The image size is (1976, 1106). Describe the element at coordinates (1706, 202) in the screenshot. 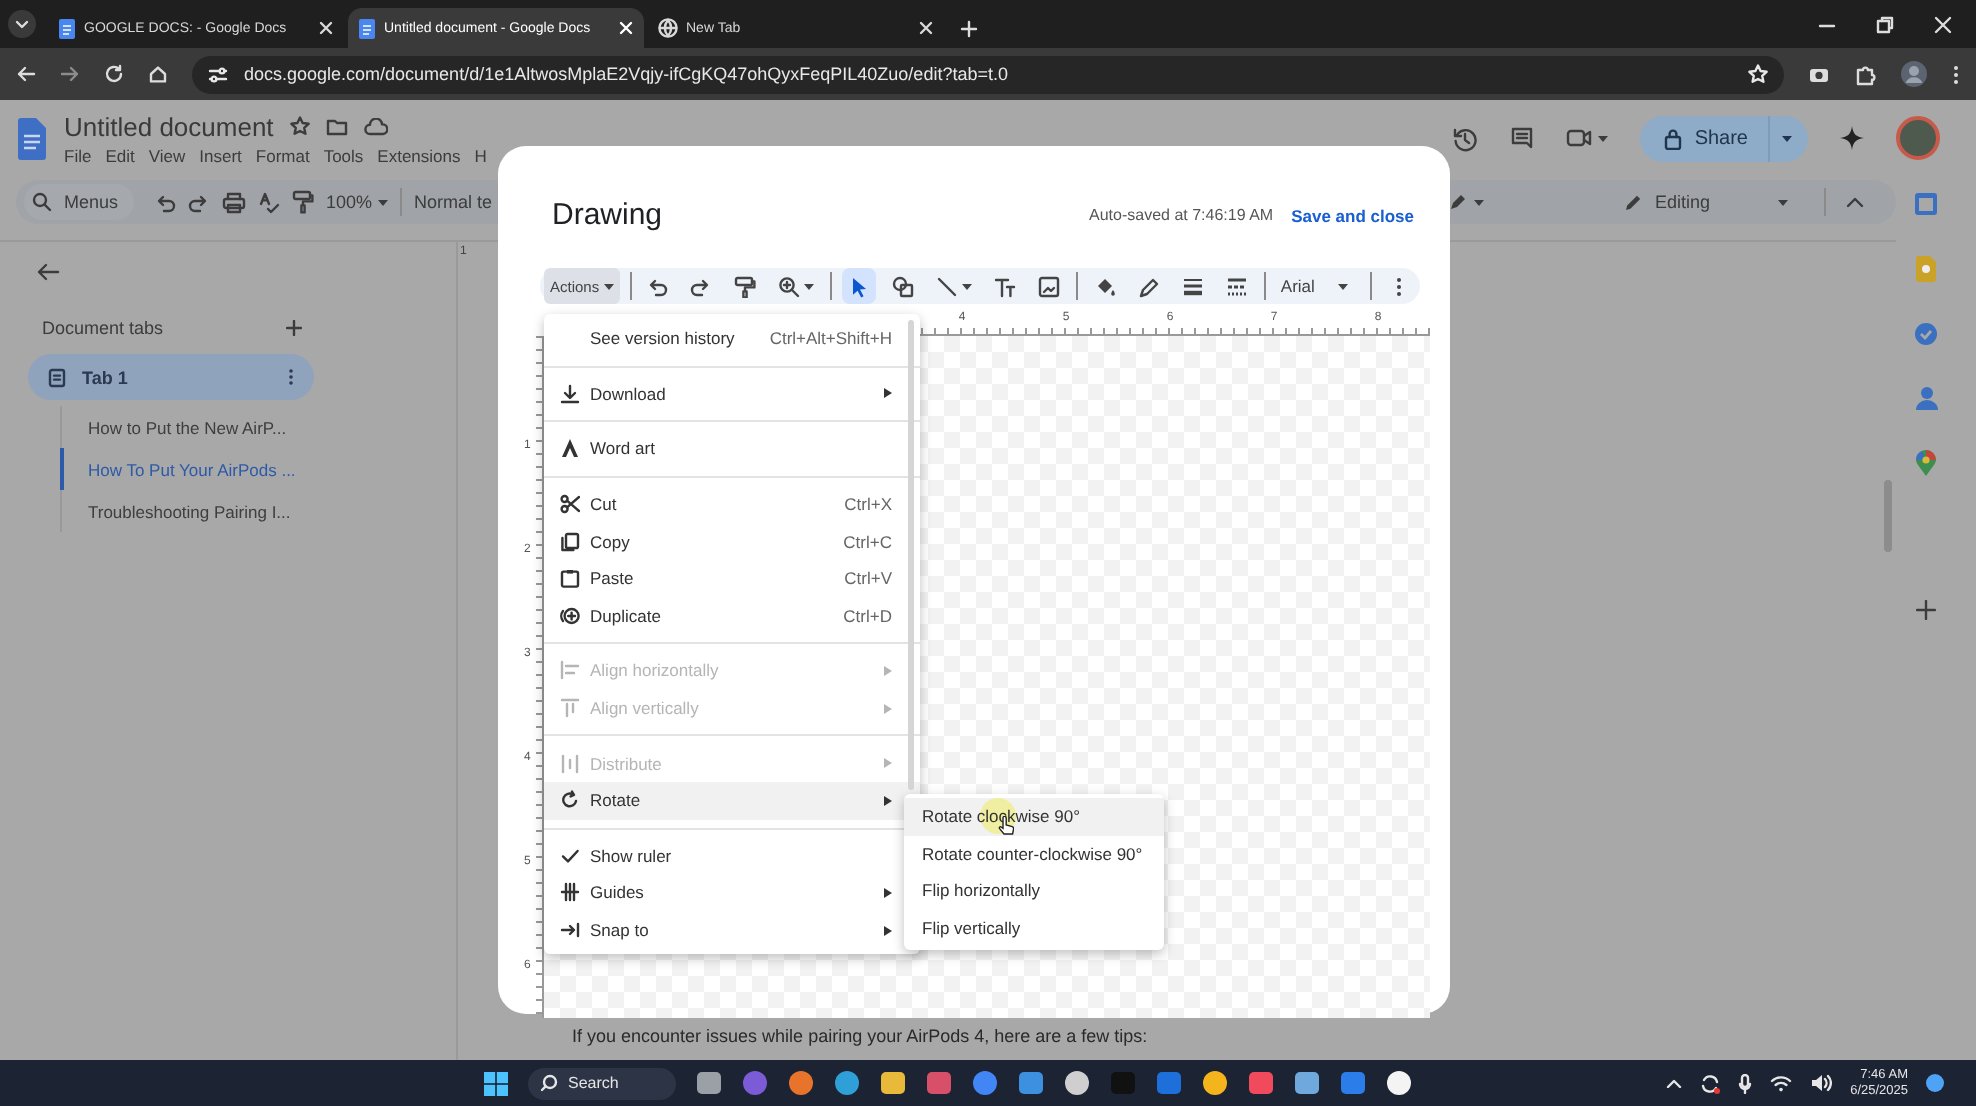

I see `editing-mode-dropdown: Editing` at that location.